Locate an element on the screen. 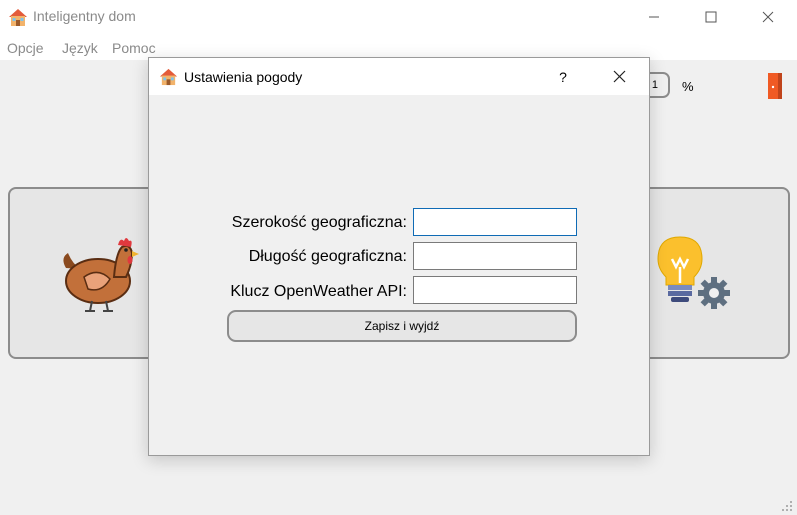 Image resolution: width=797 pixels, height=515 pixels. minimize-button is located at coordinates (654, 17).